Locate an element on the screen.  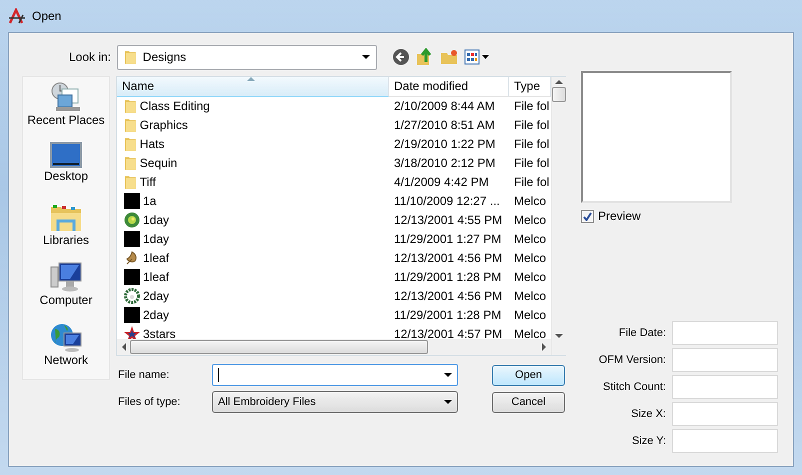
file-name-cell: Sequin is located at coordinates (253, 163).